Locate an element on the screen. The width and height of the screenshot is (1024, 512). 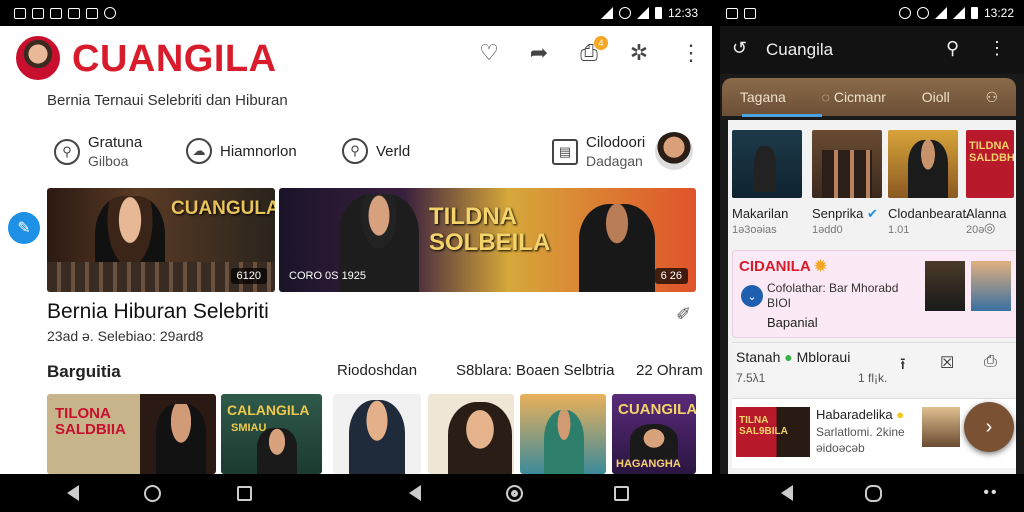
thumbnail: CUANGILA HAGANGHA is located at coordinates (654, 434).